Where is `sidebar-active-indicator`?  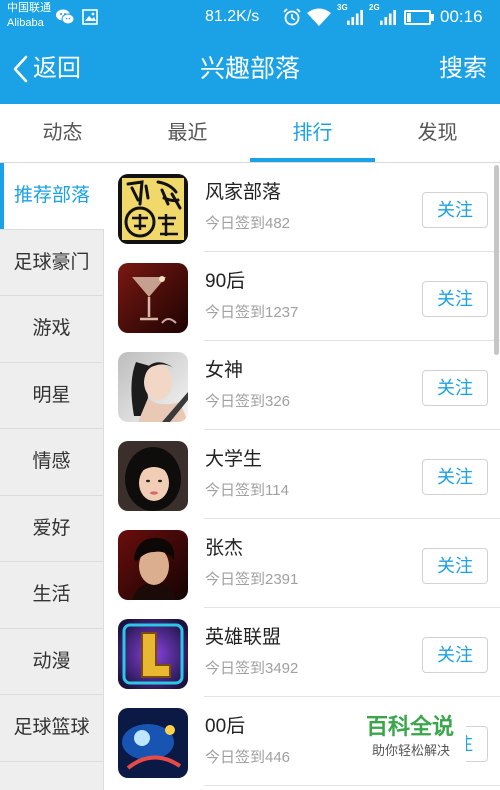 sidebar-active-indicator is located at coordinates (2, 196).